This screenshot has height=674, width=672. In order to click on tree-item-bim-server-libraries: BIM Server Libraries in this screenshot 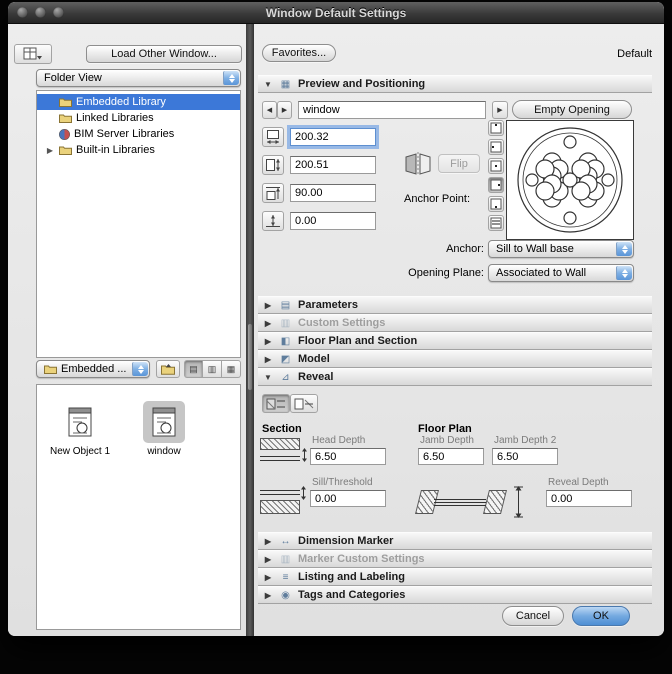, I will do `click(138, 134)`.